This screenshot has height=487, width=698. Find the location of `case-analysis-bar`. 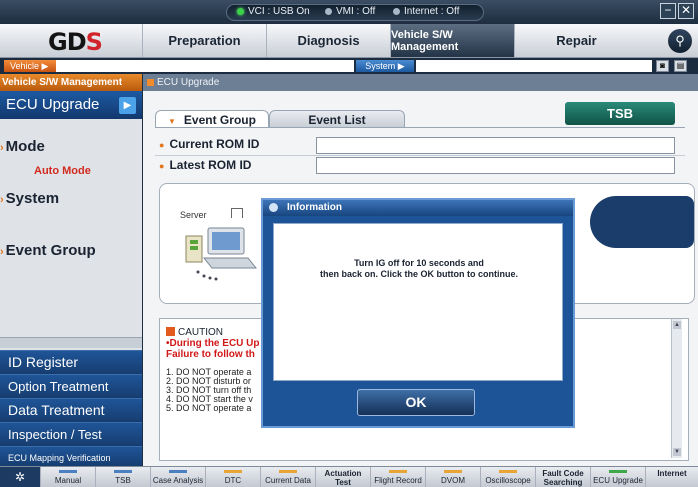

case-analysis-bar is located at coordinates (178, 471).